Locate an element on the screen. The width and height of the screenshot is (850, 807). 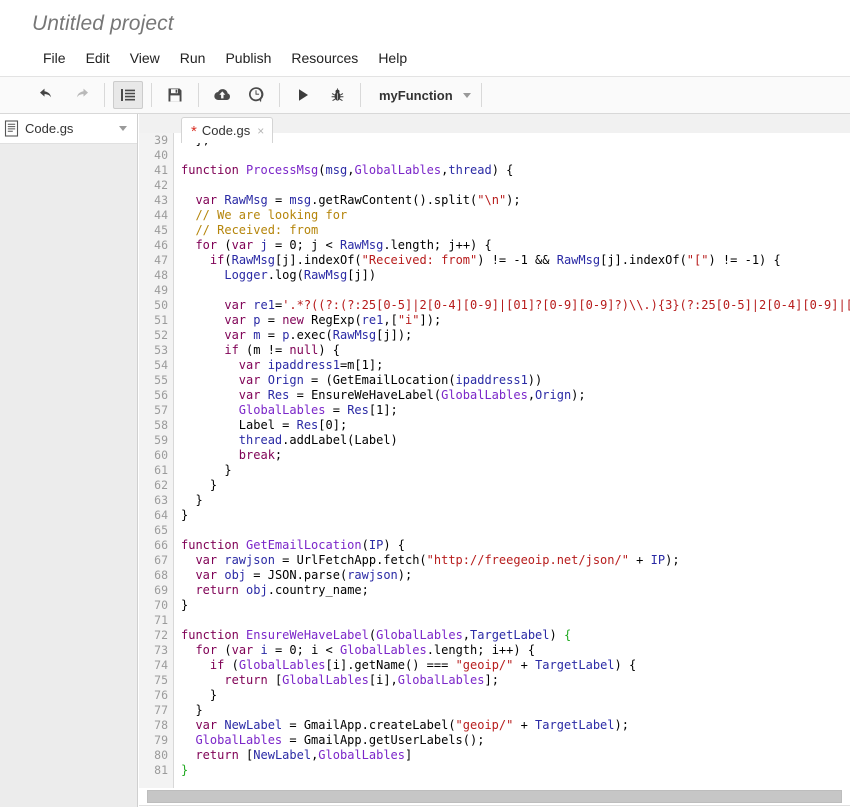
code-line: GlobalLables = GmailApp.getUserLabels(); is located at coordinates (512, 740).